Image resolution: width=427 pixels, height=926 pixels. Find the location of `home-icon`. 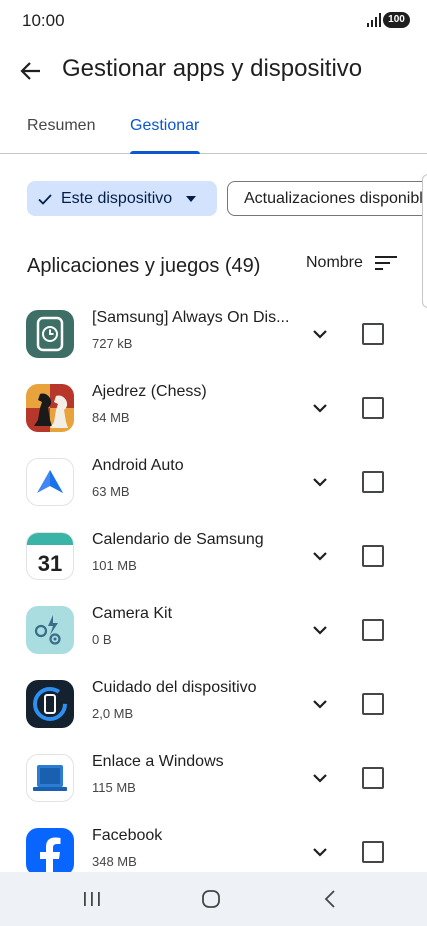

home-icon is located at coordinates (211, 899).